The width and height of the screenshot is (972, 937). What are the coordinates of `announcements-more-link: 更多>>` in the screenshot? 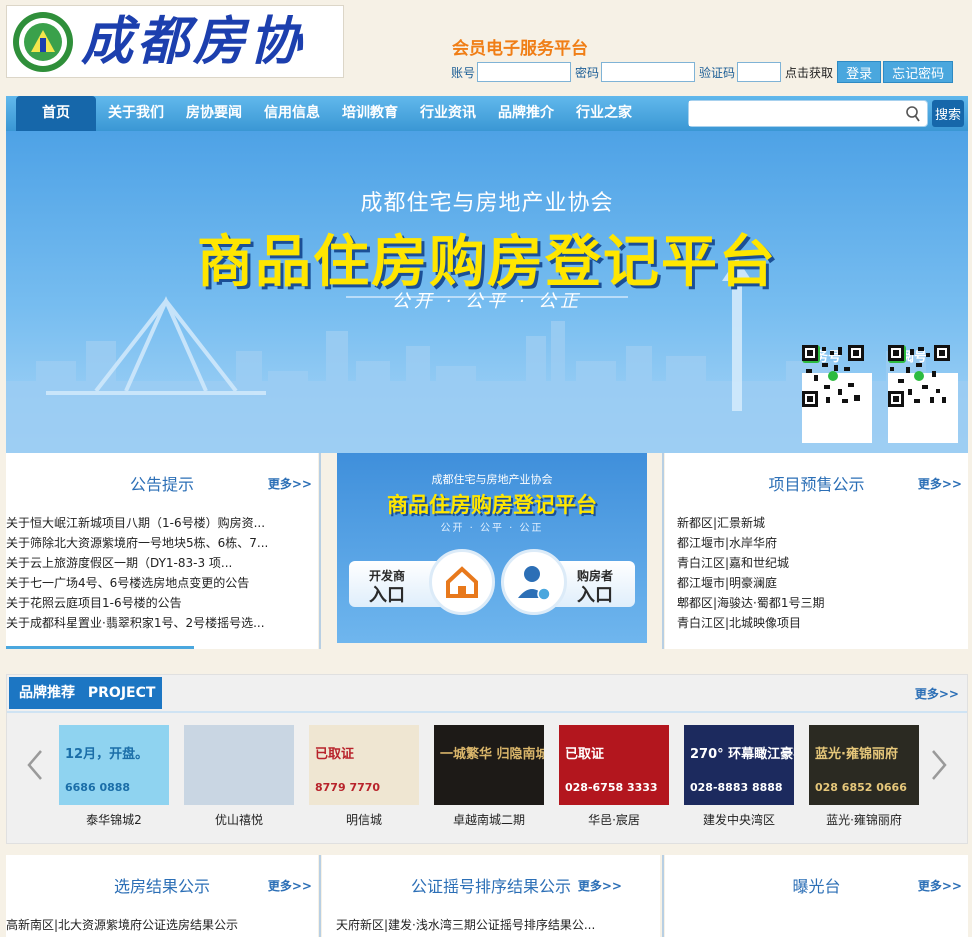 It's located at (290, 483).